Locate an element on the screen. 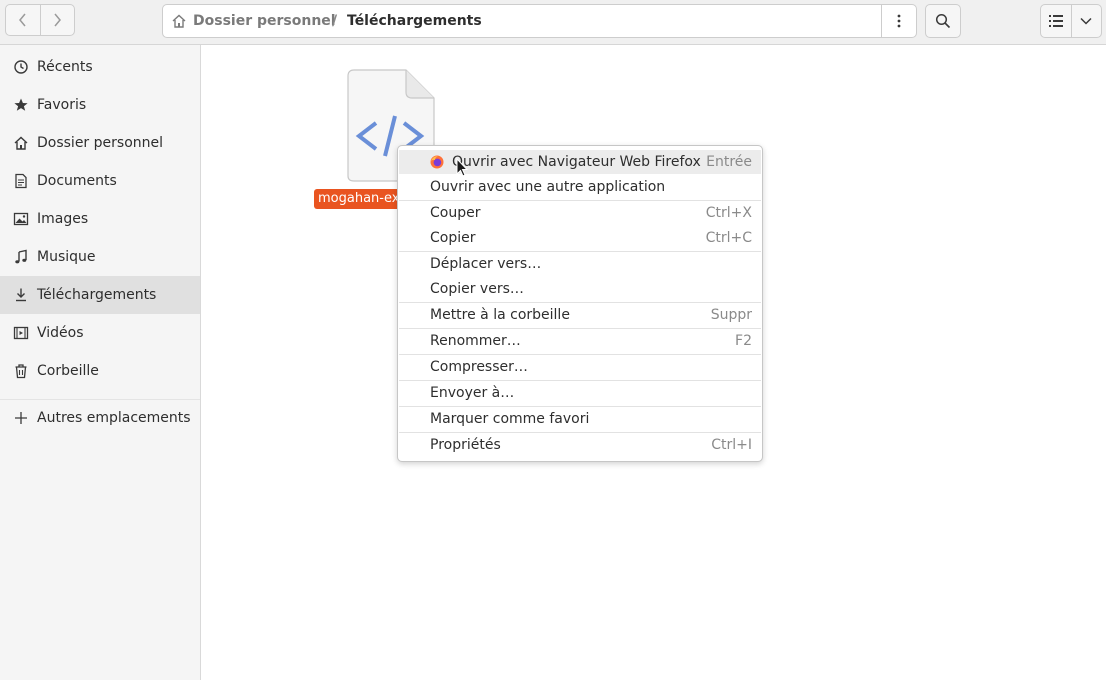 The width and height of the screenshot is (1106, 680). menu-item-rename: Renommer… F2 is located at coordinates (580, 341).